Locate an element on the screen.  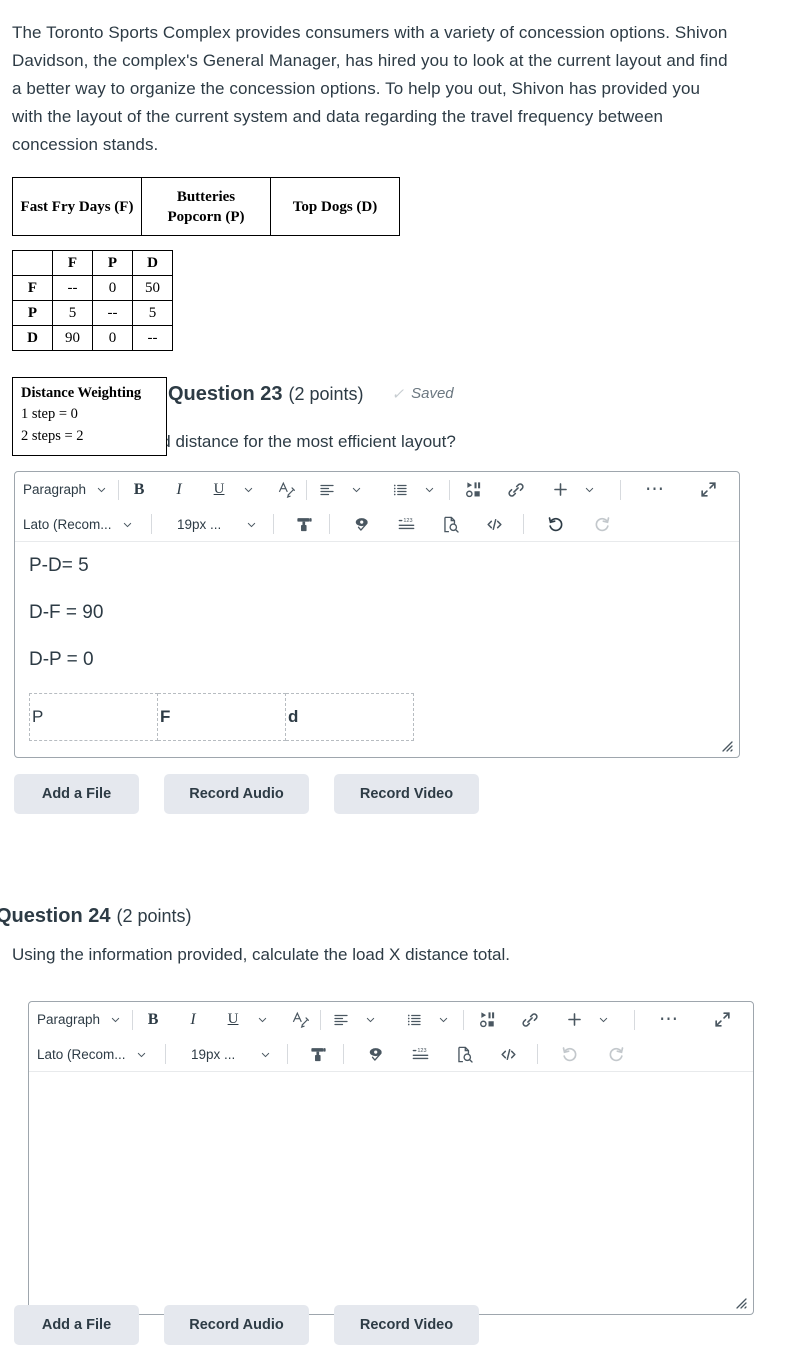
saved-label: Saved is located at coordinates (432, 393).